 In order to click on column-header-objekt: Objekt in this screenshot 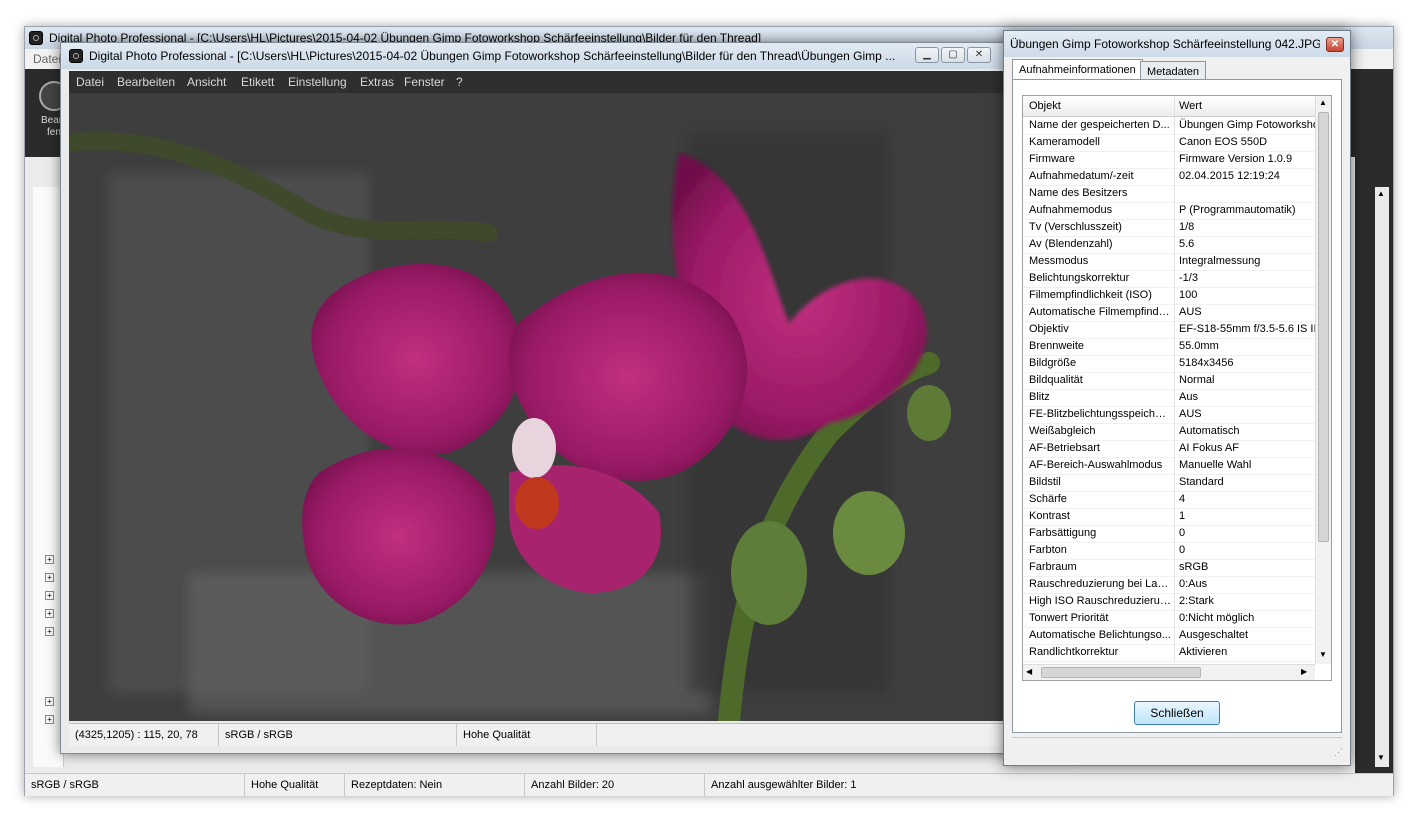, I will do `click(1100, 106)`.